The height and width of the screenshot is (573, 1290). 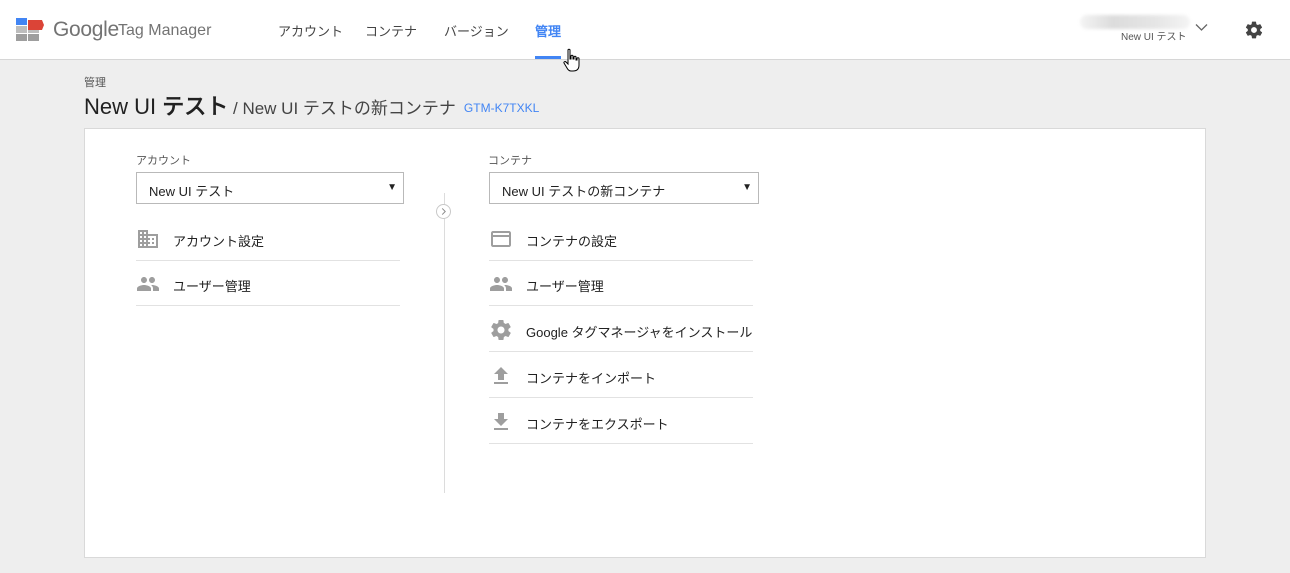 What do you see at coordinates (163, 161) in the screenshot?
I see `account-column-label: アカウント` at bounding box center [163, 161].